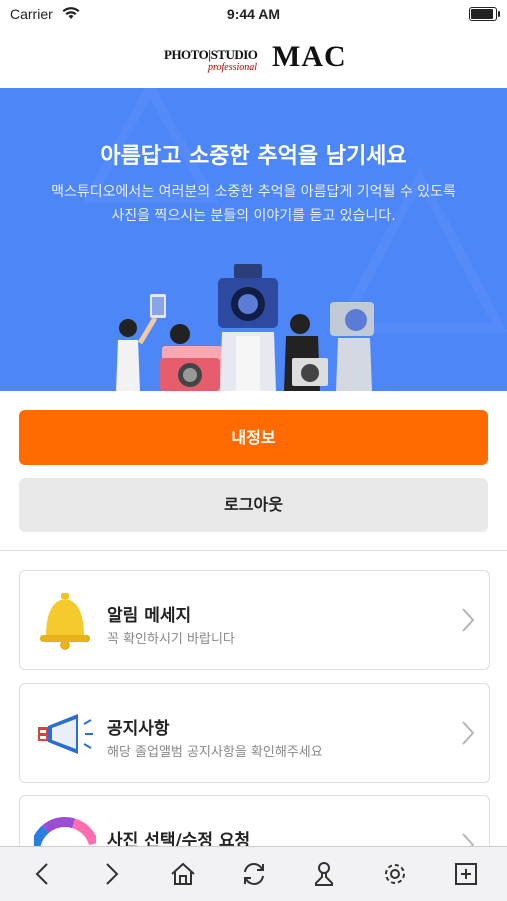 The height and width of the screenshot is (901, 507). What do you see at coordinates (211, 54) in the screenshot?
I see `logo-photo-studio: PHOTO|STUDIO` at bounding box center [211, 54].